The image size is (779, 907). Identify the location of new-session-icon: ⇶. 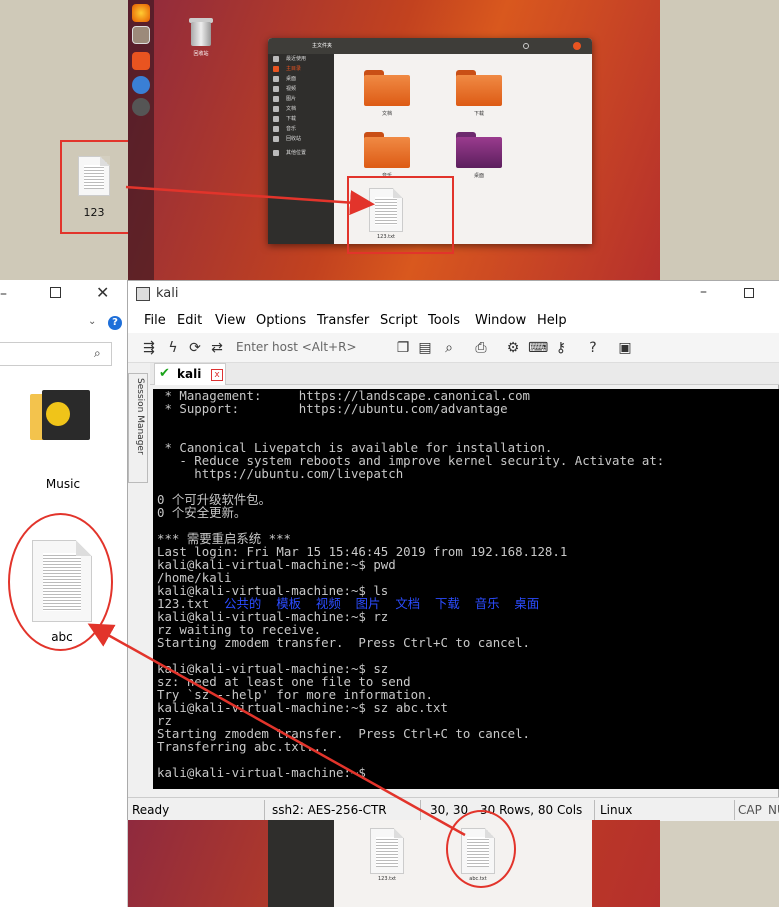
(149, 348).